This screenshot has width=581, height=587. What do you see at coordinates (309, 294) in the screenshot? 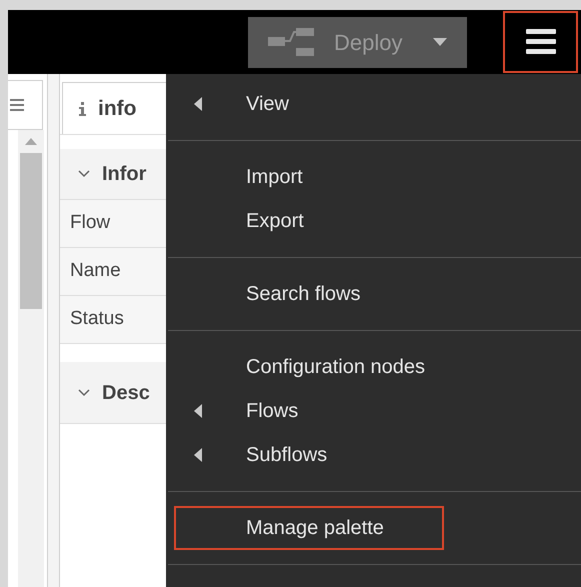
I see `menu-item: Search flows` at bounding box center [309, 294].